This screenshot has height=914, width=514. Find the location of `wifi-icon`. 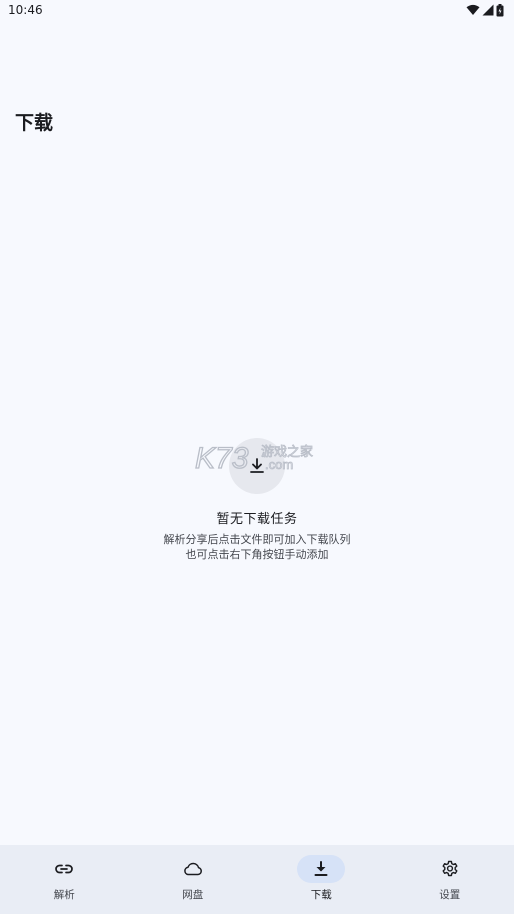

wifi-icon is located at coordinates (473, 9).